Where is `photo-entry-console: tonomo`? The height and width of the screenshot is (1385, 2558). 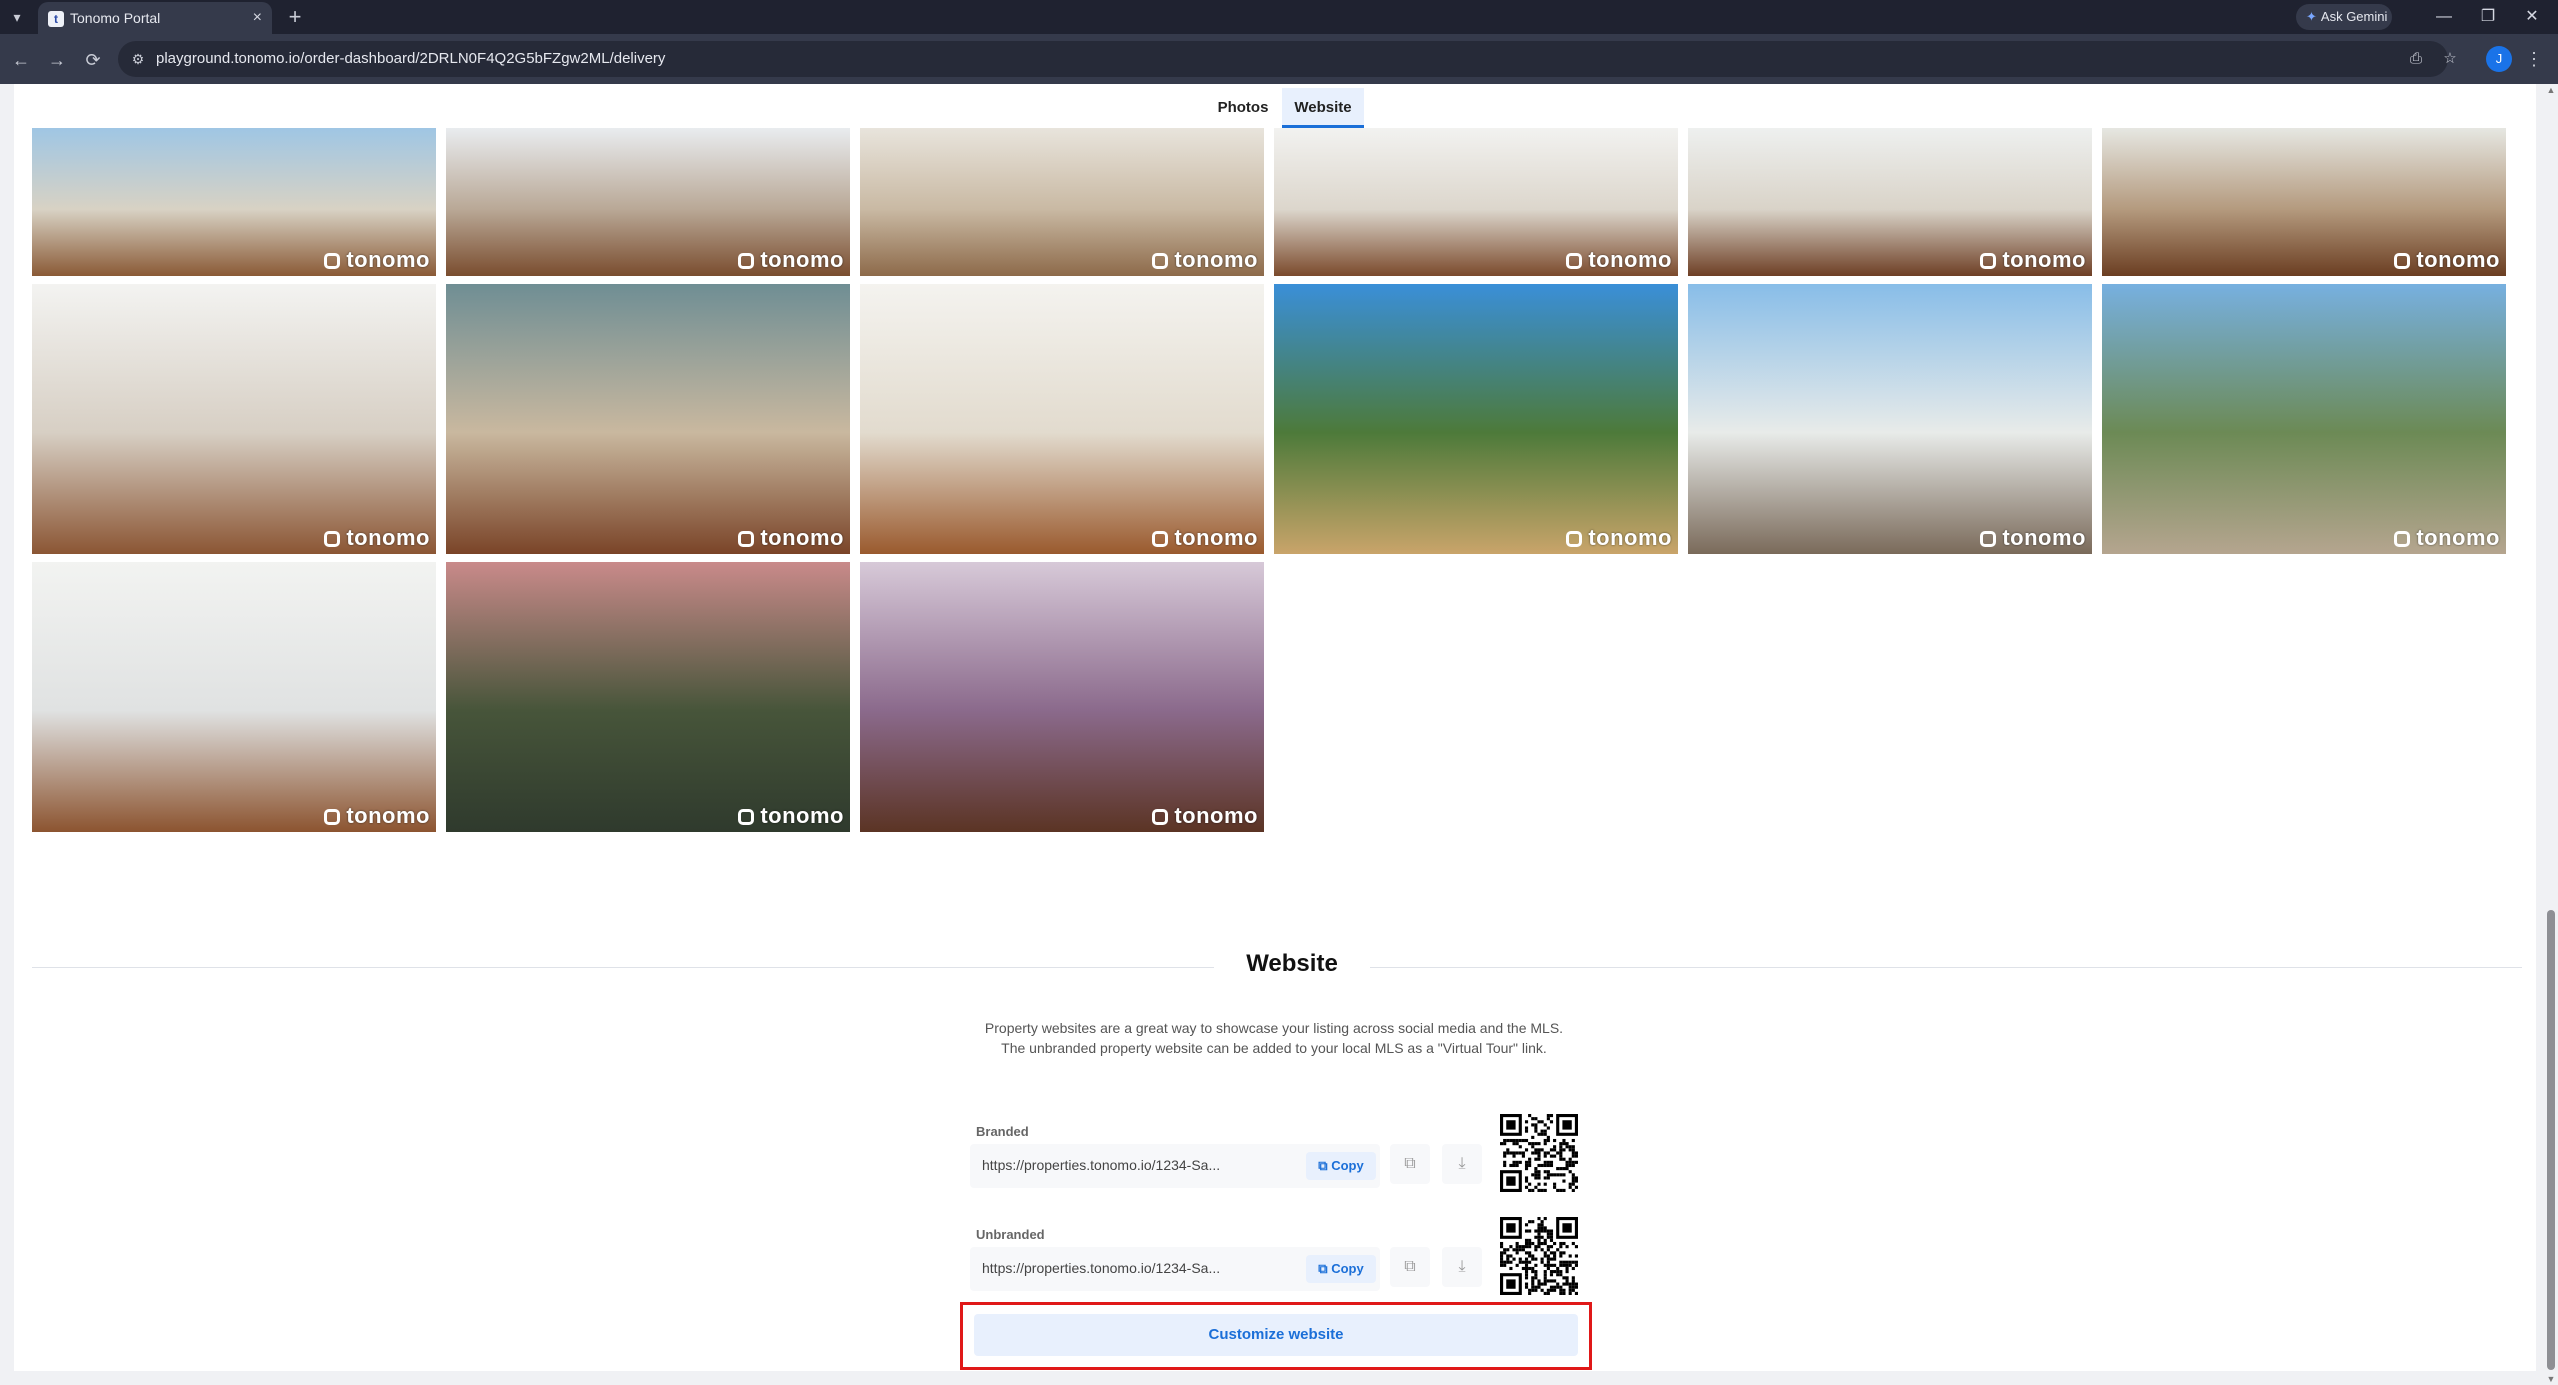
photo-entry-console: tonomo is located at coordinates (234, 419).